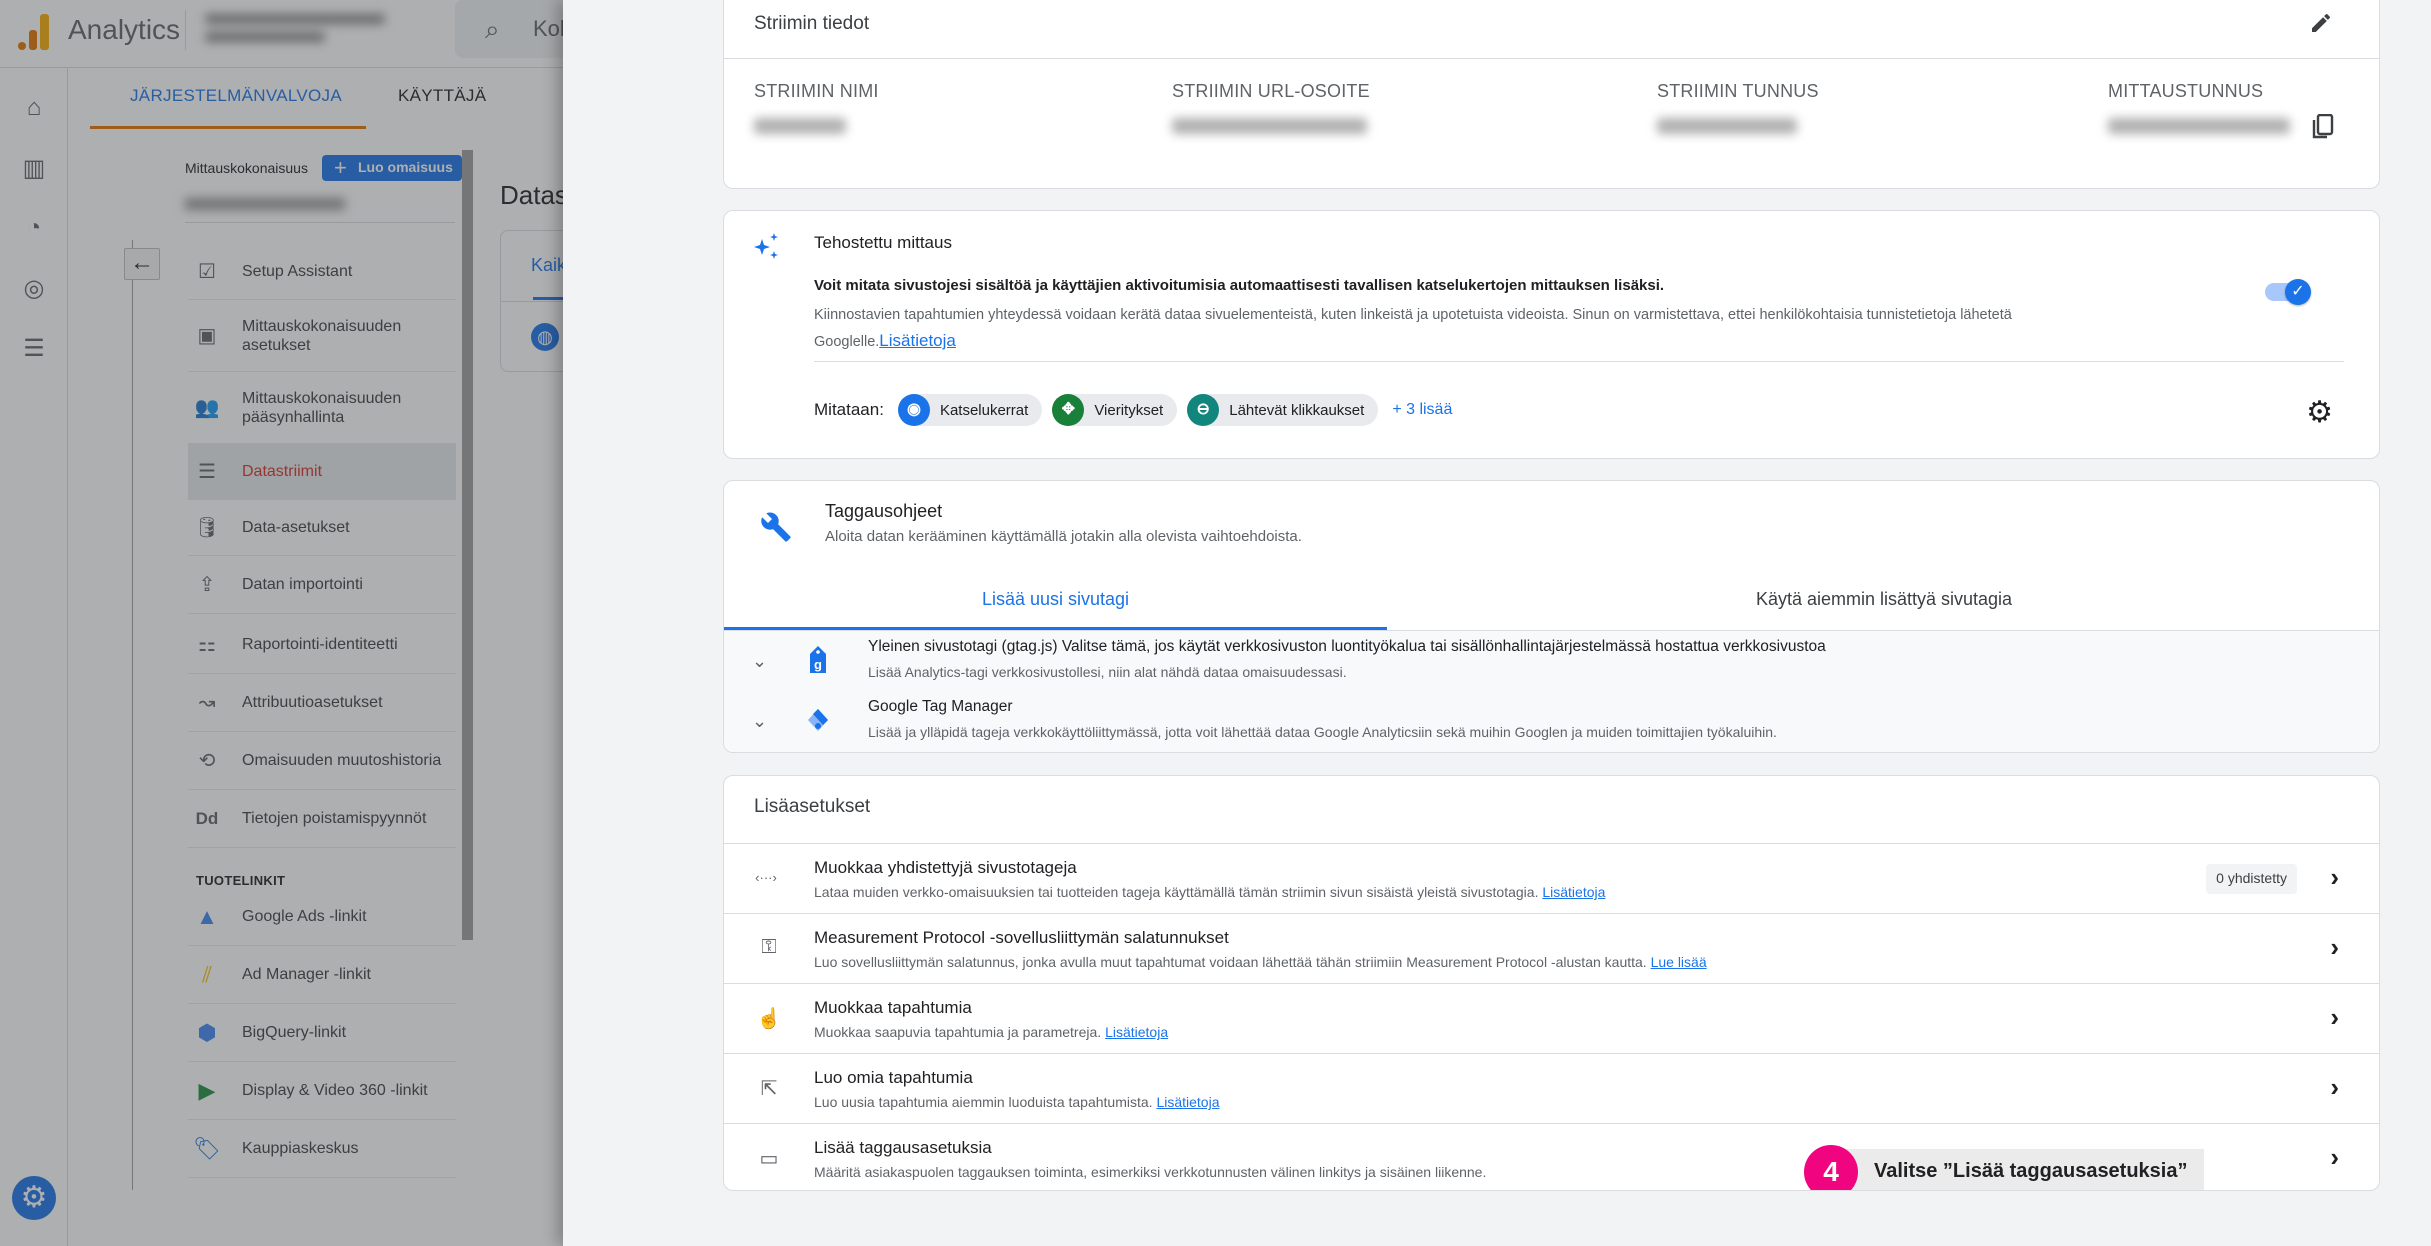  Describe the element at coordinates (818, 664) in the screenshot. I see `svg-text: g` at that location.